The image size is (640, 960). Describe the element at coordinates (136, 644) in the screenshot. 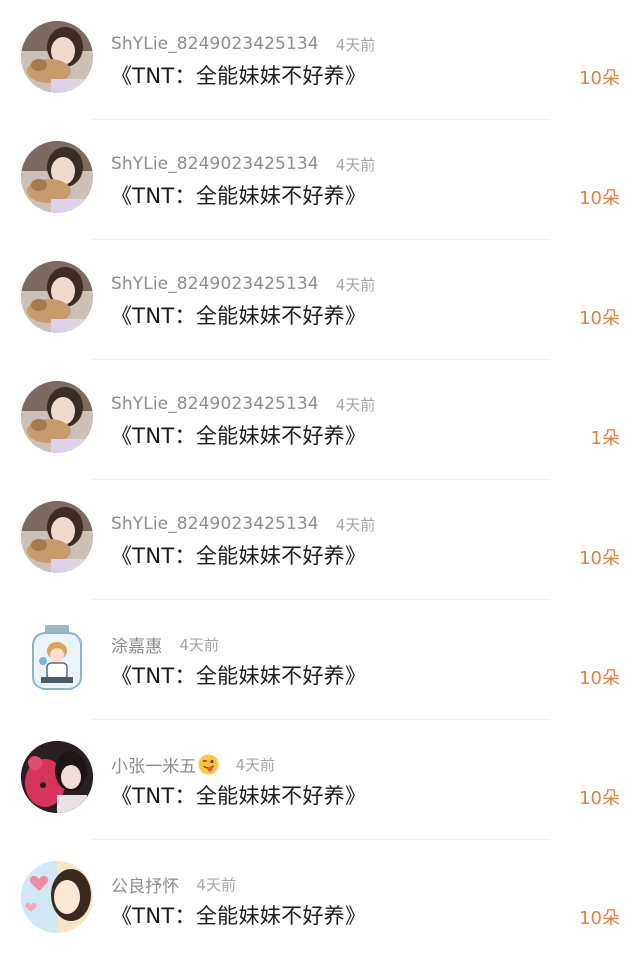

I see `username: 涂嘉惠` at that location.